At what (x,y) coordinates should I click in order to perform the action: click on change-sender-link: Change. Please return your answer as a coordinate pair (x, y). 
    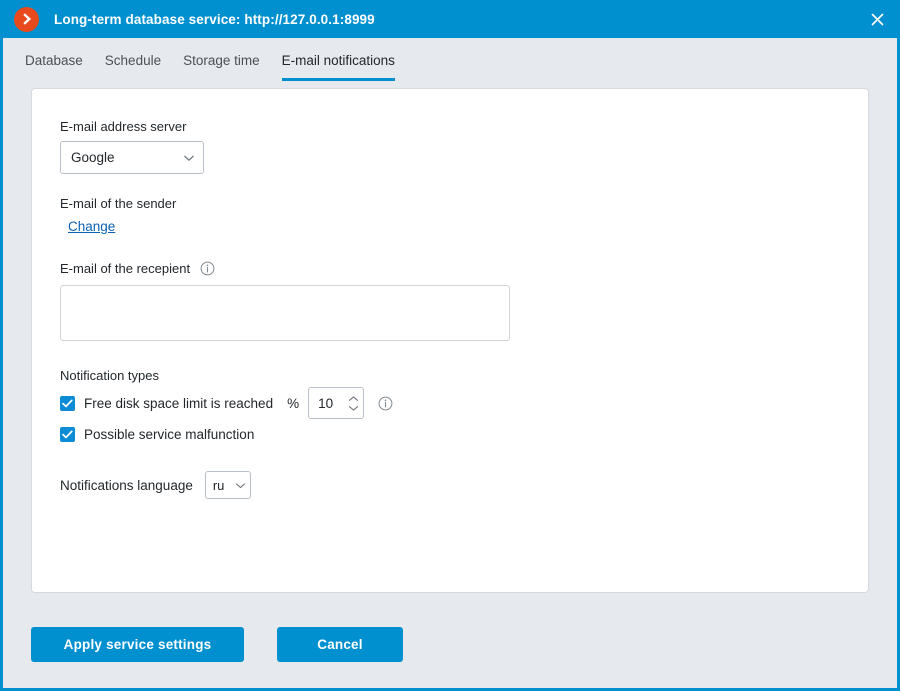
    Looking at the image, I should click on (91, 226).